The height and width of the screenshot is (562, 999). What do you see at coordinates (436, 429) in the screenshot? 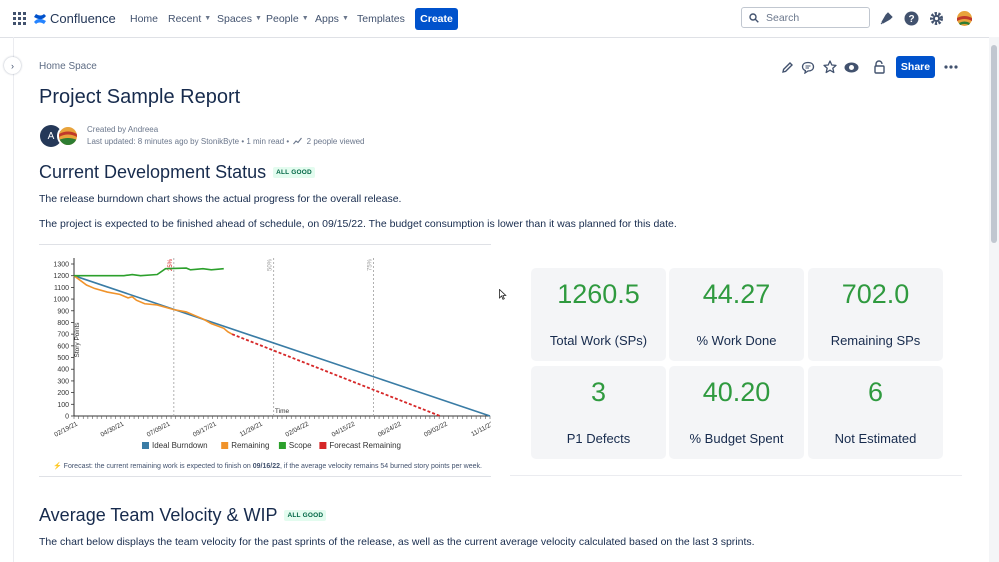
I see `x-tick-label: 09/02/22` at bounding box center [436, 429].